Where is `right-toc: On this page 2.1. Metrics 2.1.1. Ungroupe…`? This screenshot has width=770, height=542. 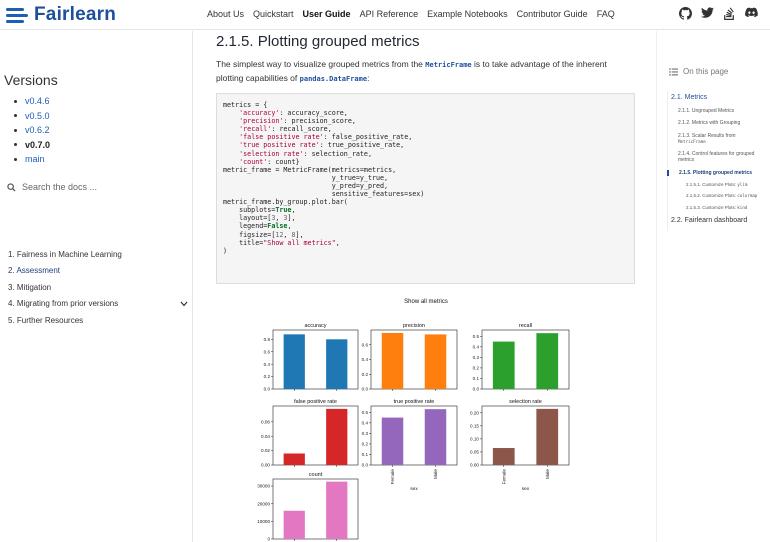
right-toc: On this page 2.1. Metrics 2.1.1. Ungroupe… is located at coordinates (713, 286).